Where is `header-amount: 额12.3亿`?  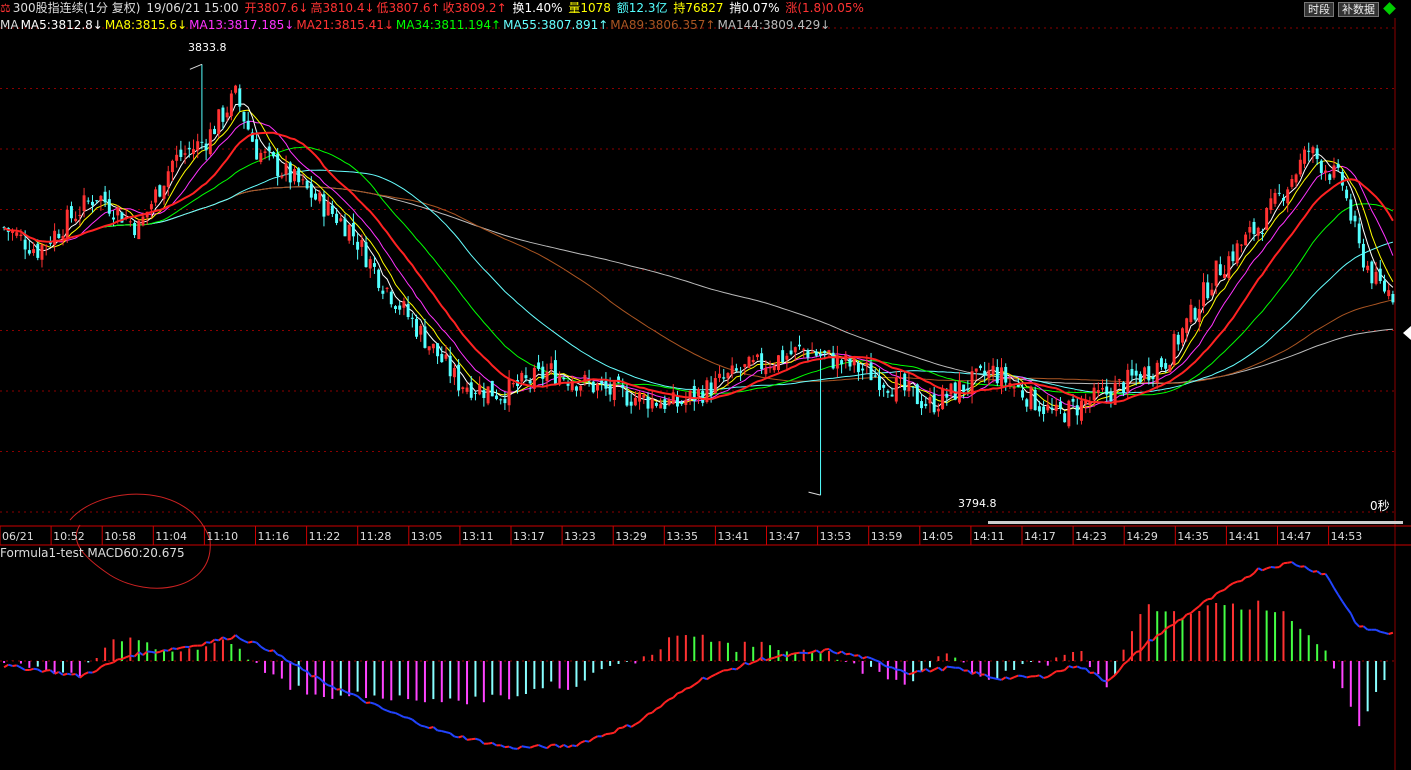
header-amount: 额12.3亿 is located at coordinates (642, 8).